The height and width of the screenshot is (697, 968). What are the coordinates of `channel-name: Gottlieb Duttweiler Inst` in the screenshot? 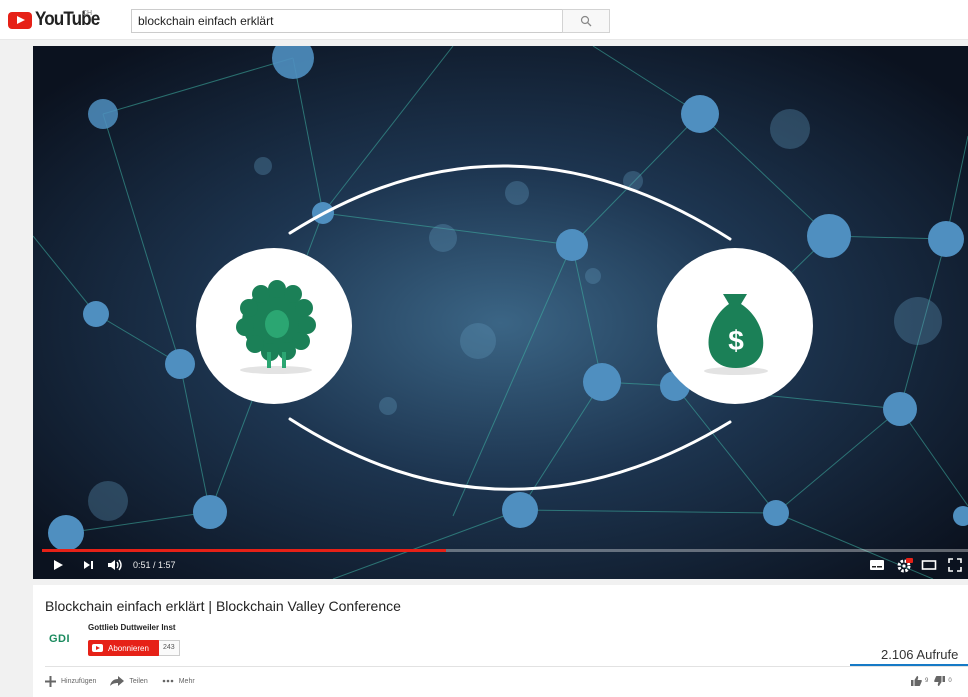 It's located at (132, 627).